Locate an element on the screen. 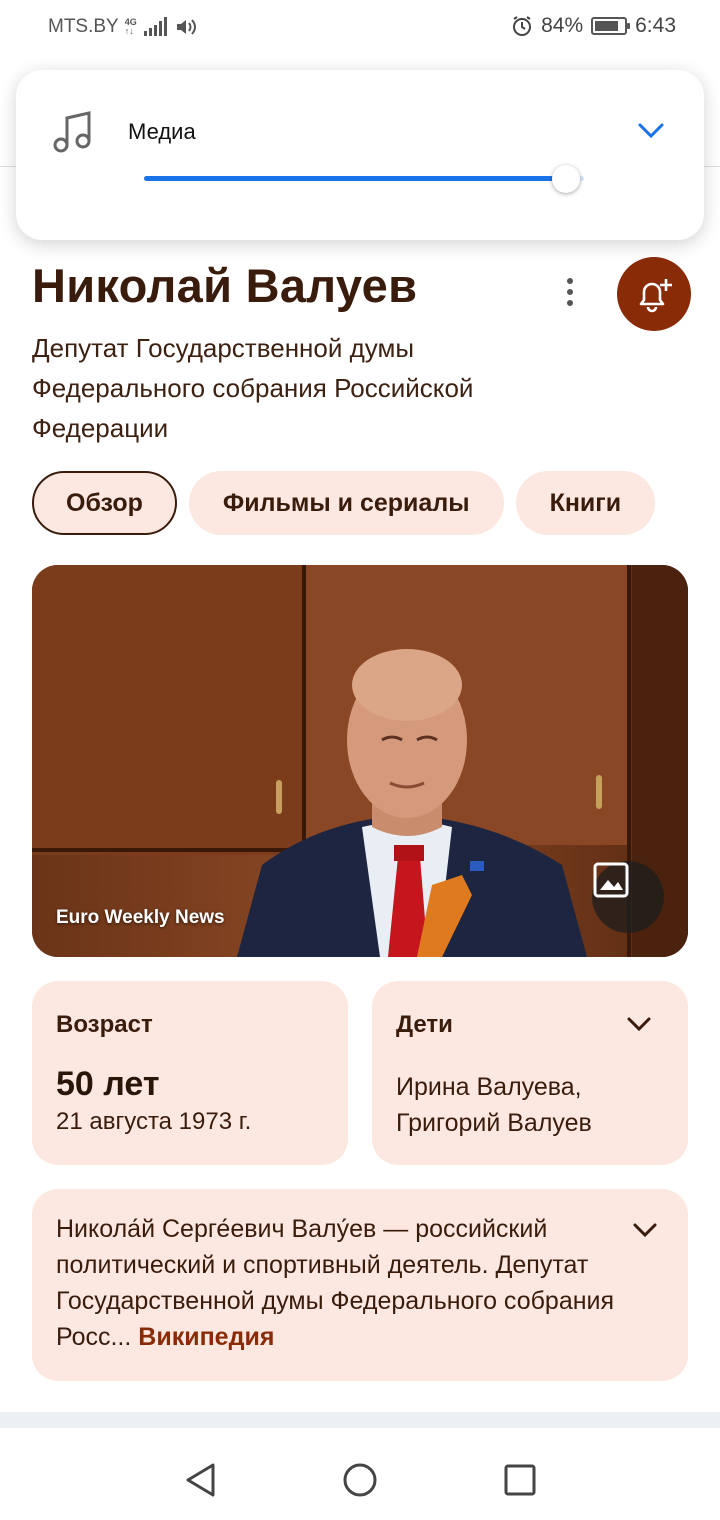  tab-chips: Обзор Фильмы и сериалы Книги is located at coordinates (344, 503).